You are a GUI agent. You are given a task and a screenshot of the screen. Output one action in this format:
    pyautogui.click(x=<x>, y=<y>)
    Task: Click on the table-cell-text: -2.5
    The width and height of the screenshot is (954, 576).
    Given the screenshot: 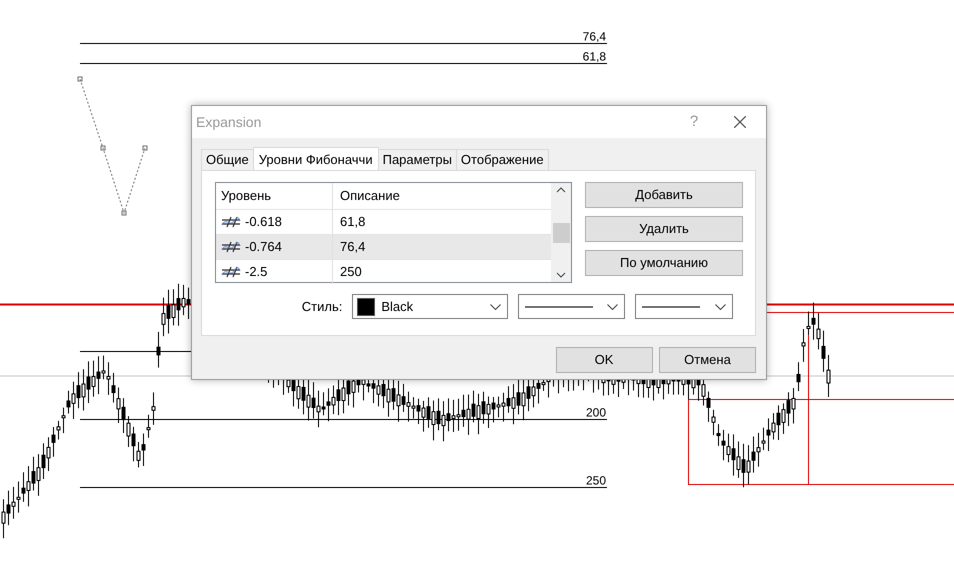 What is the action you would take?
    pyautogui.click(x=256, y=272)
    